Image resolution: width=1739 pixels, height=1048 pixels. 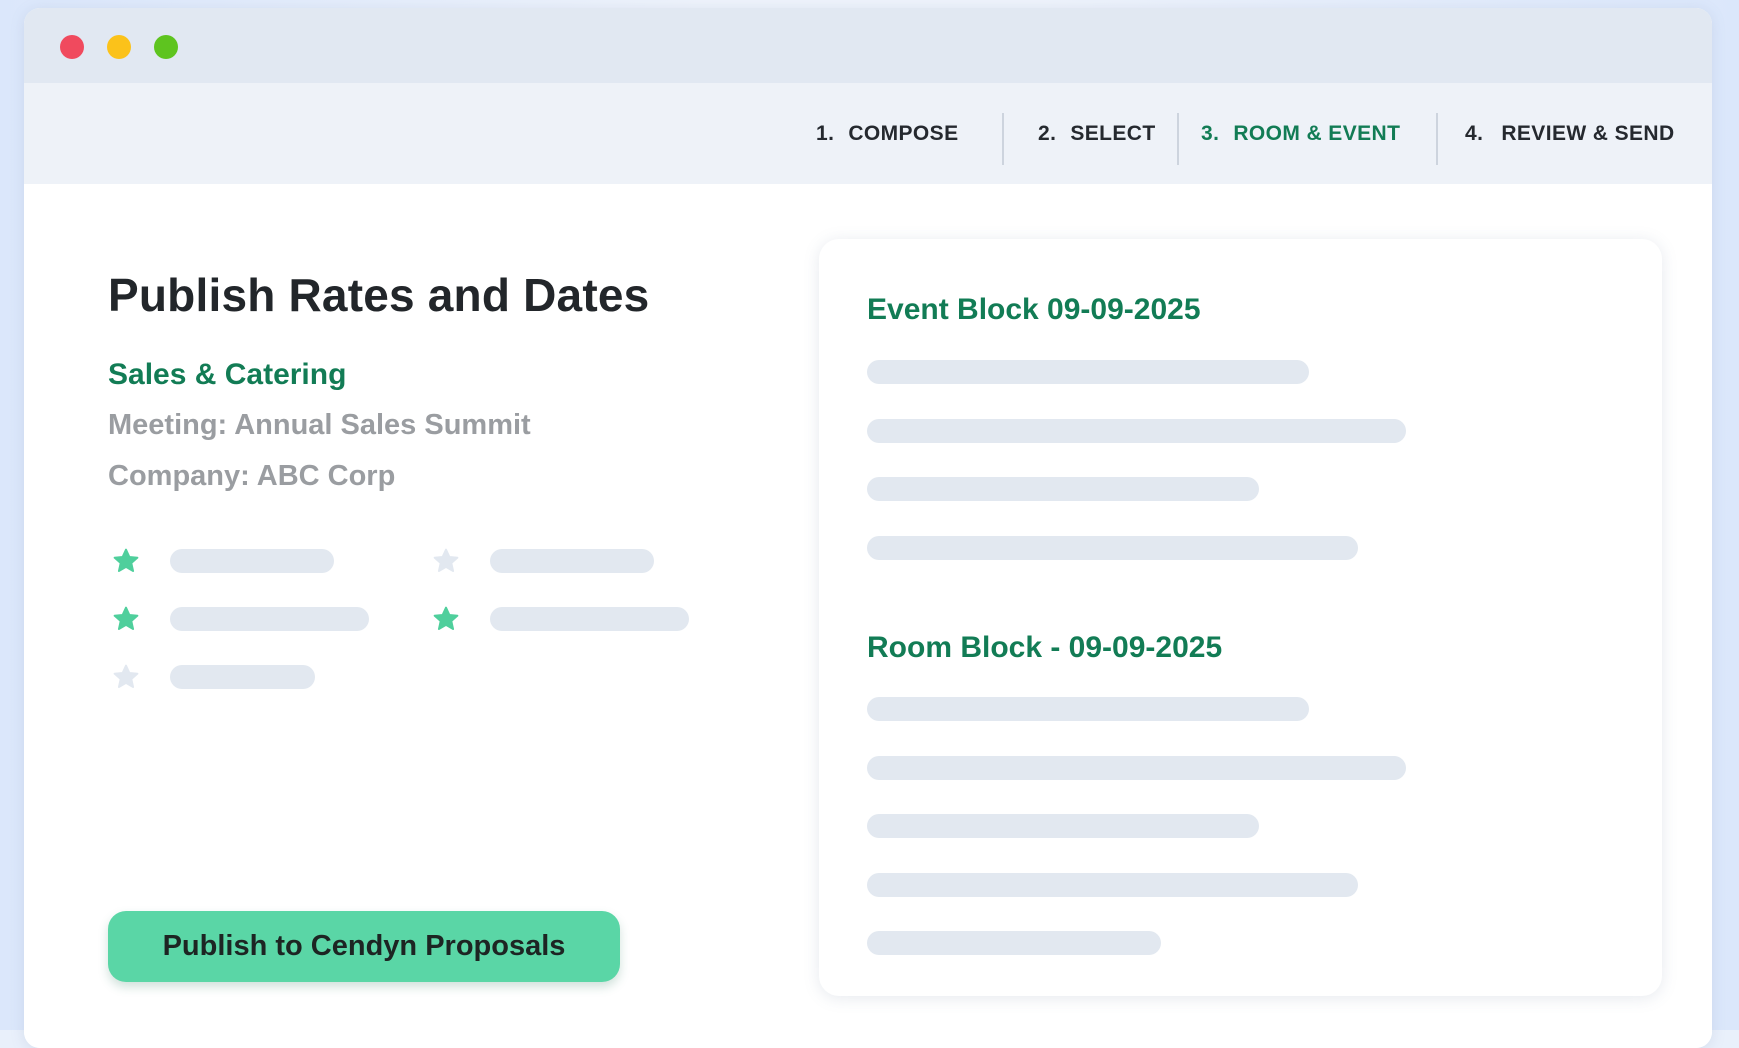 What do you see at coordinates (1474, 133) in the screenshot?
I see `step-number: 4.` at bounding box center [1474, 133].